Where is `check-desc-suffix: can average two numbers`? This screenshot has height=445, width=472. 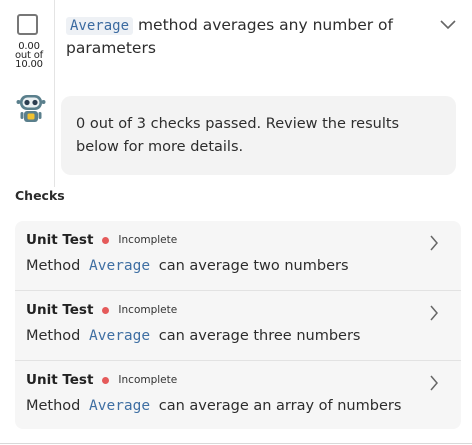 check-desc-suffix: can average two numbers is located at coordinates (253, 266).